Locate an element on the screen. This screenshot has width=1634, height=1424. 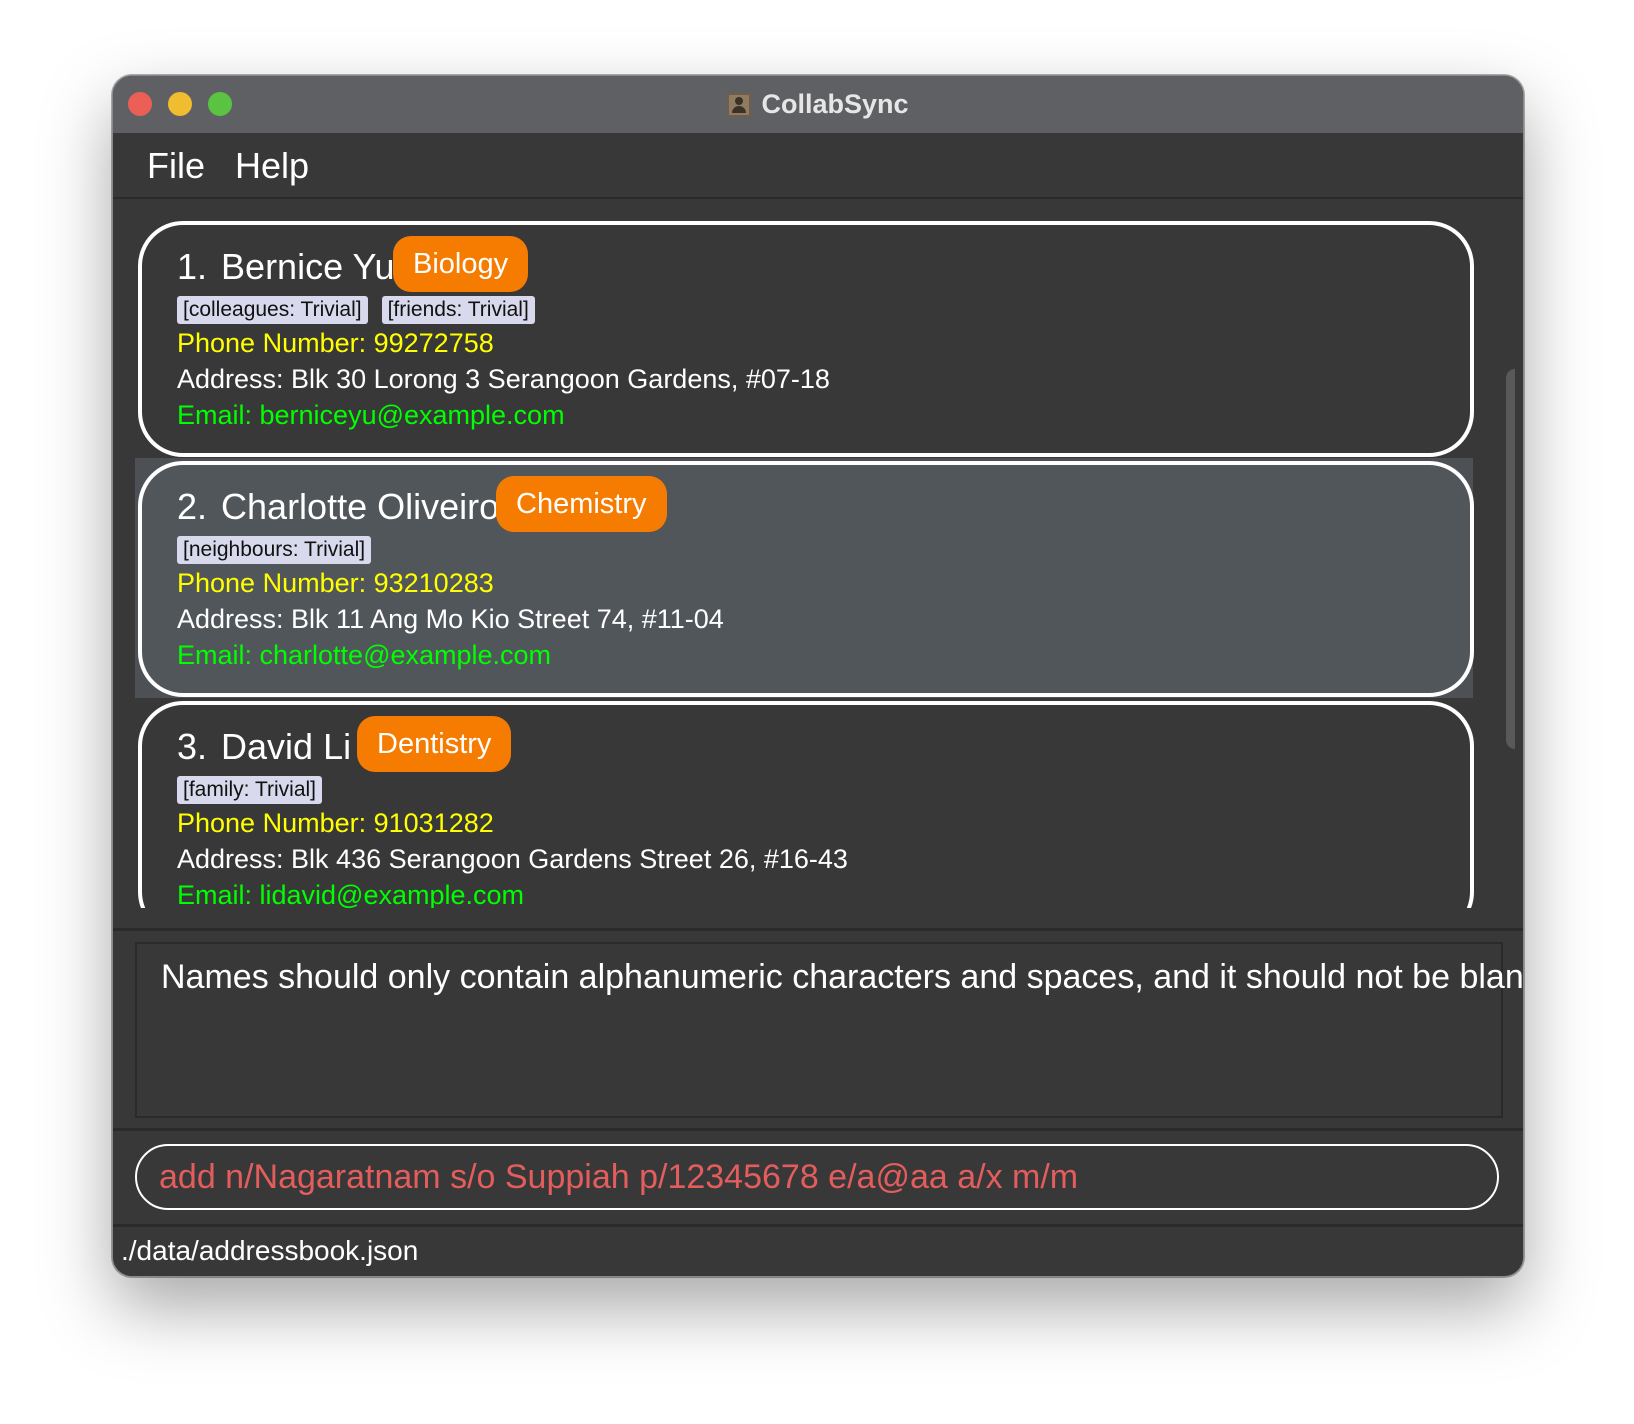
title-bar: CollabSync is located at coordinates (818, 105).